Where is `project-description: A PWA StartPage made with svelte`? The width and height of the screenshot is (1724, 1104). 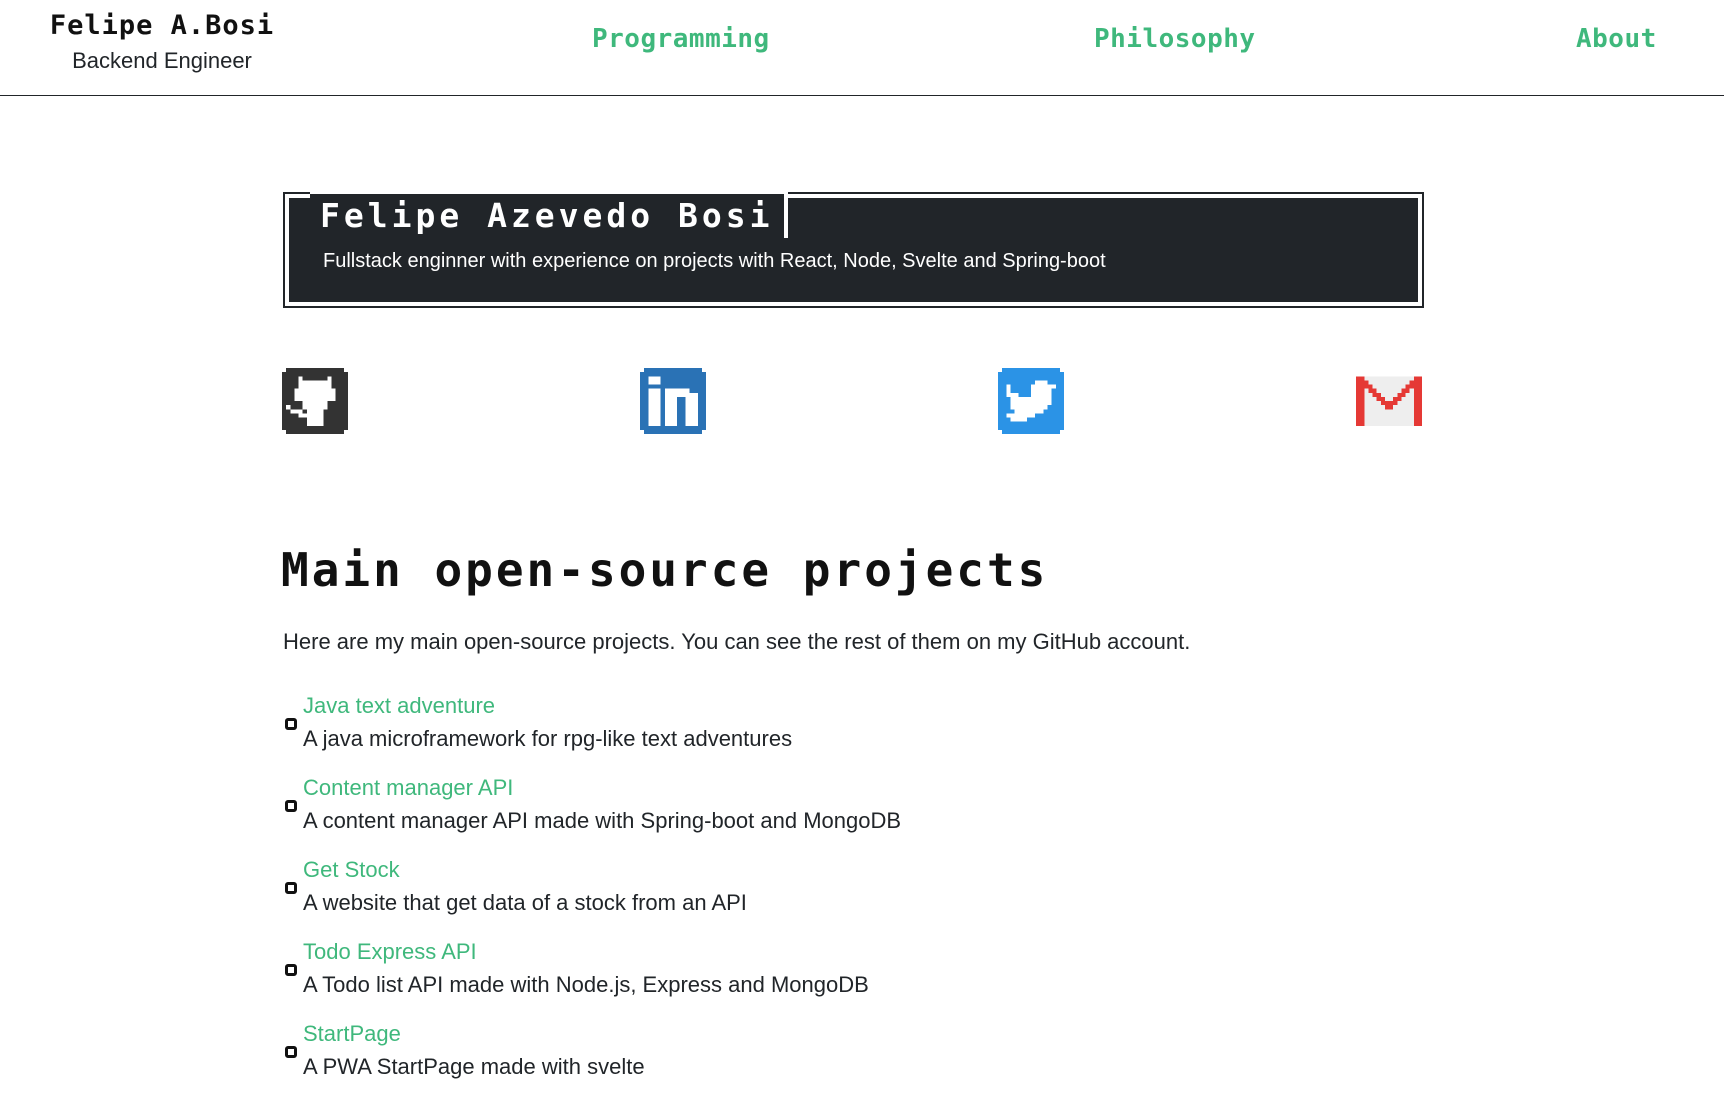 project-description: A PWA StartPage made with svelte is located at coordinates (474, 1066).